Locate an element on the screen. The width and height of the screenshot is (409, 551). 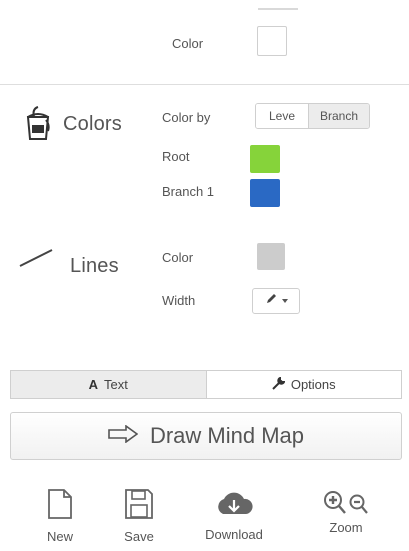
zoom-button: Zoom is located at coordinates (346, 512).